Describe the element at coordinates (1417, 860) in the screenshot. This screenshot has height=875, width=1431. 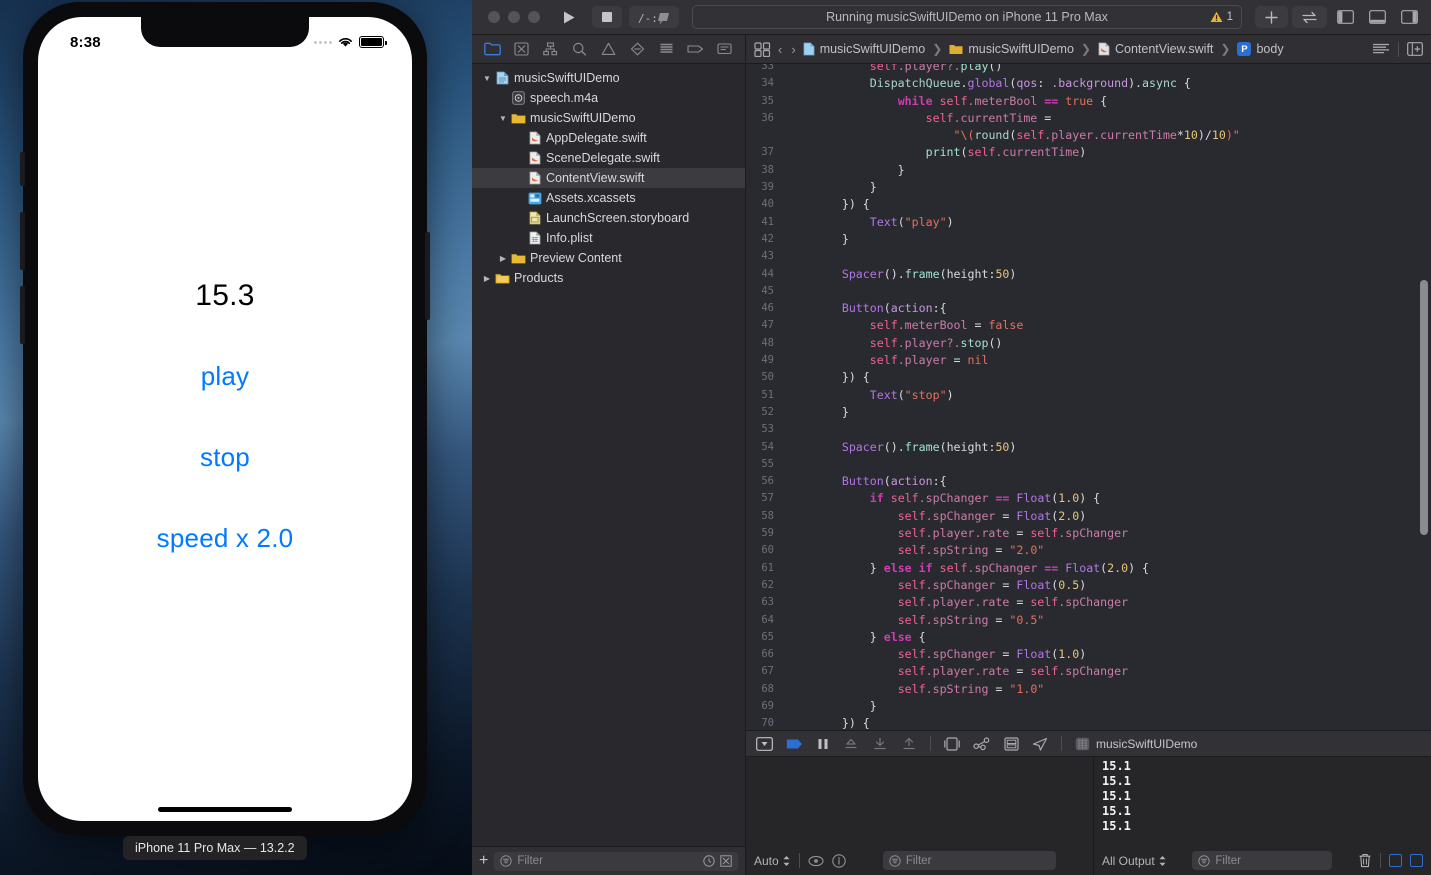
I see `show-console-only-button` at that location.